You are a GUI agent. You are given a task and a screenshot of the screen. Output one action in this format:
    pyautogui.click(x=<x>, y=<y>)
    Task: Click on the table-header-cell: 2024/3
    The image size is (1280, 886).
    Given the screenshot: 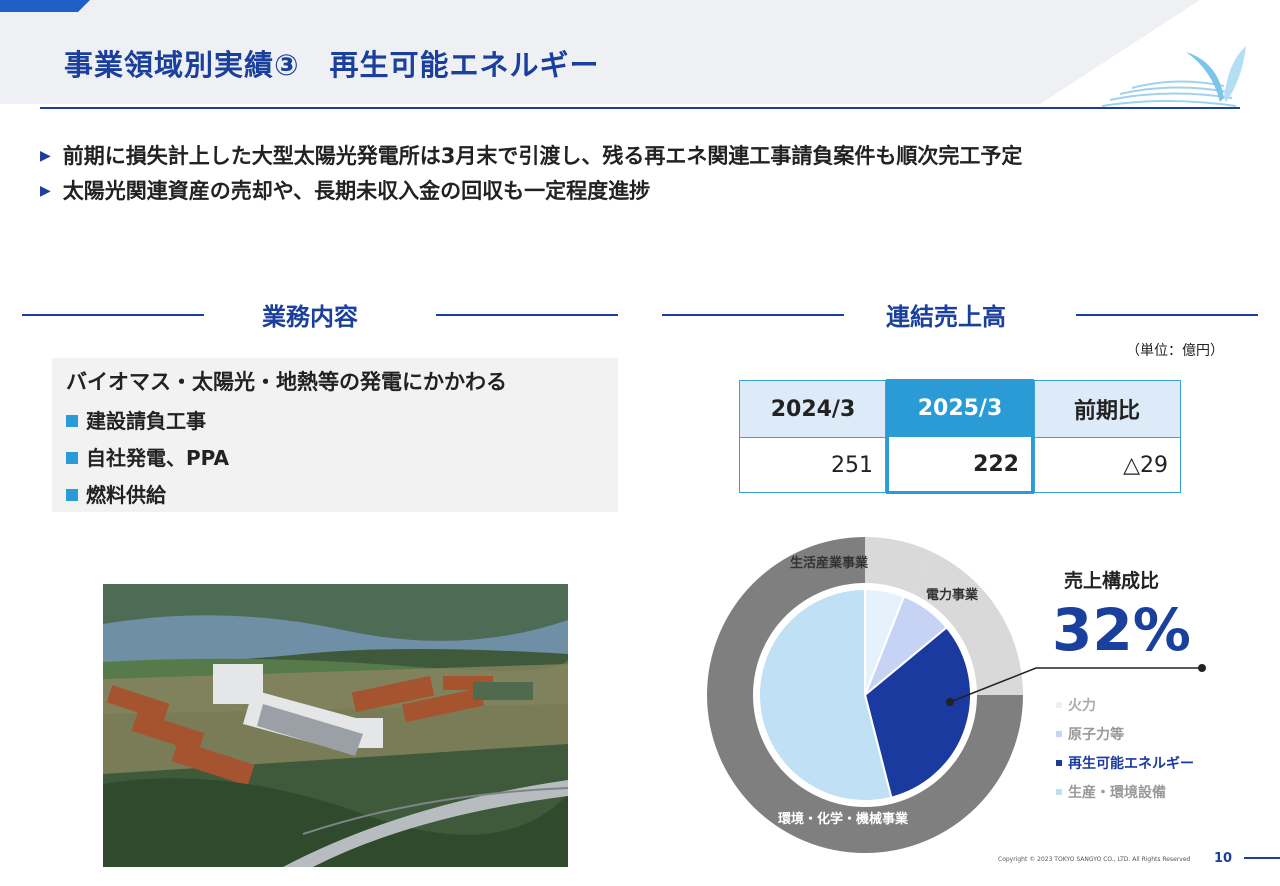 What is the action you would take?
    pyautogui.click(x=813, y=409)
    